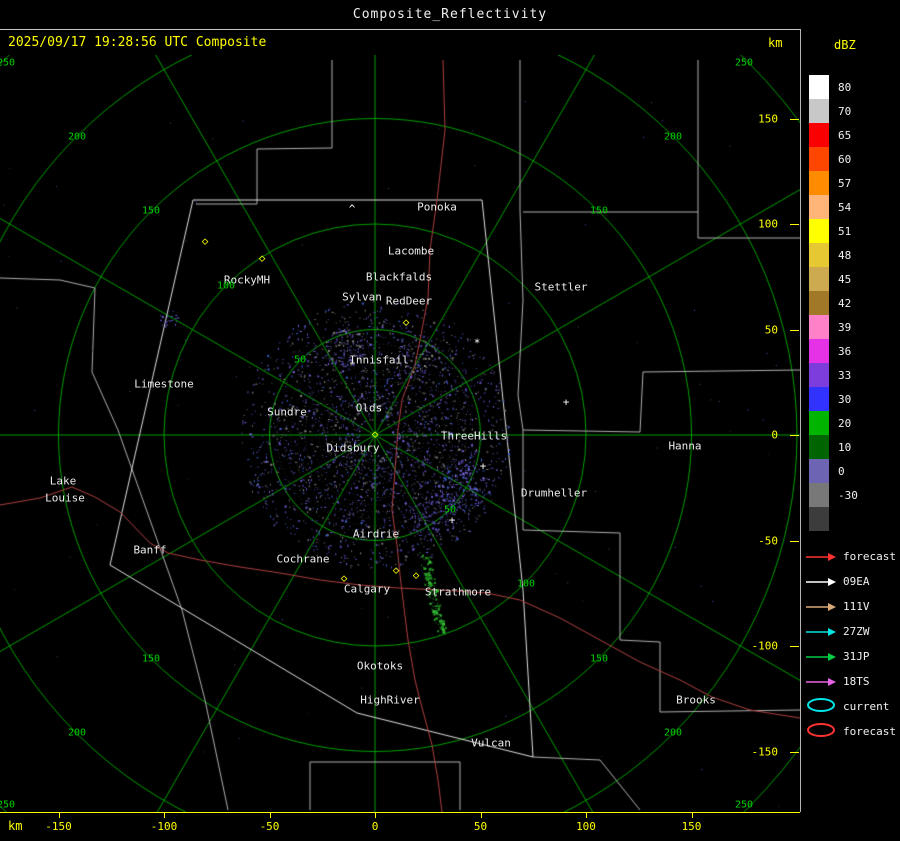 The height and width of the screenshot is (841, 900). I want to click on colorbar-value: 70, so click(845, 111).